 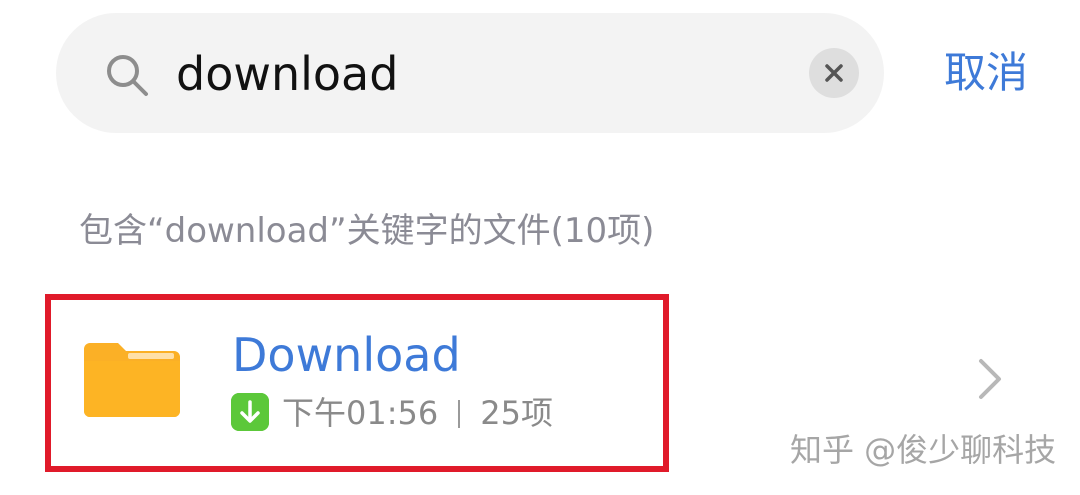 What do you see at coordinates (367, 231) in the screenshot?
I see `results-heading: 包含“download”关键字的文件(10项)` at bounding box center [367, 231].